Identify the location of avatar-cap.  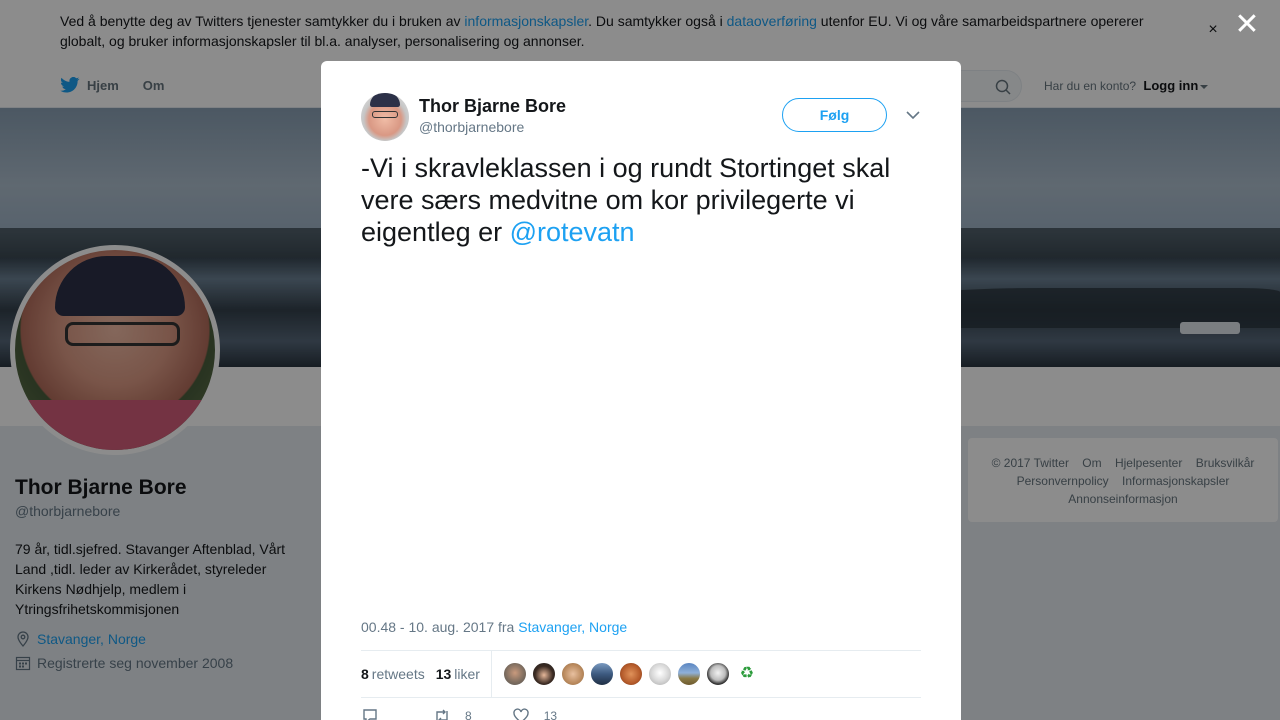
(385, 100).